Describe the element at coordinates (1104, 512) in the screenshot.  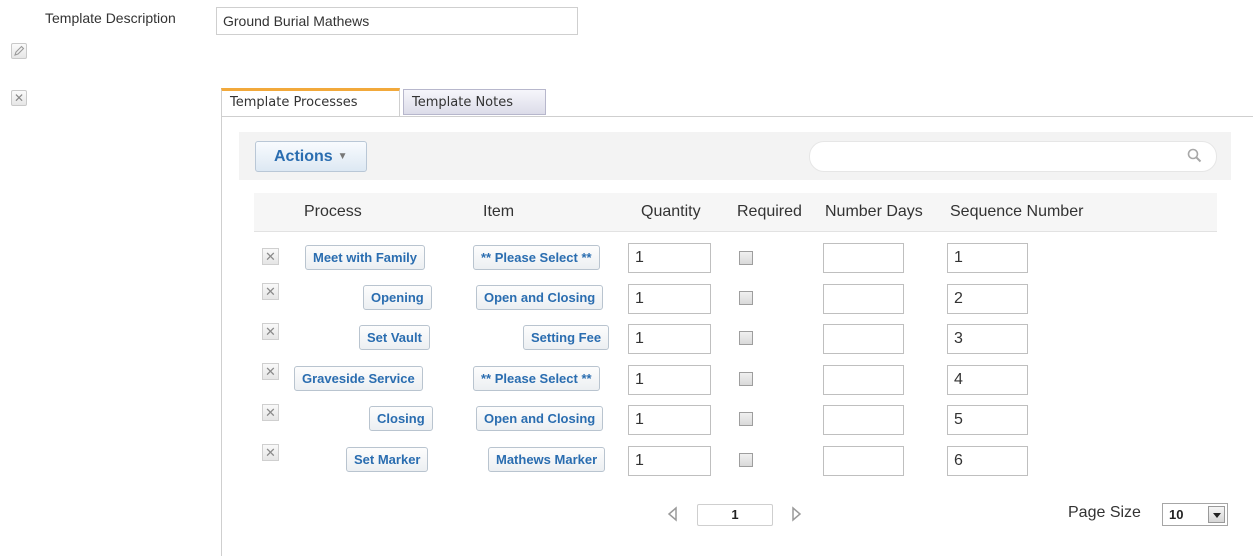
I see `page-size-label: Page Size` at that location.